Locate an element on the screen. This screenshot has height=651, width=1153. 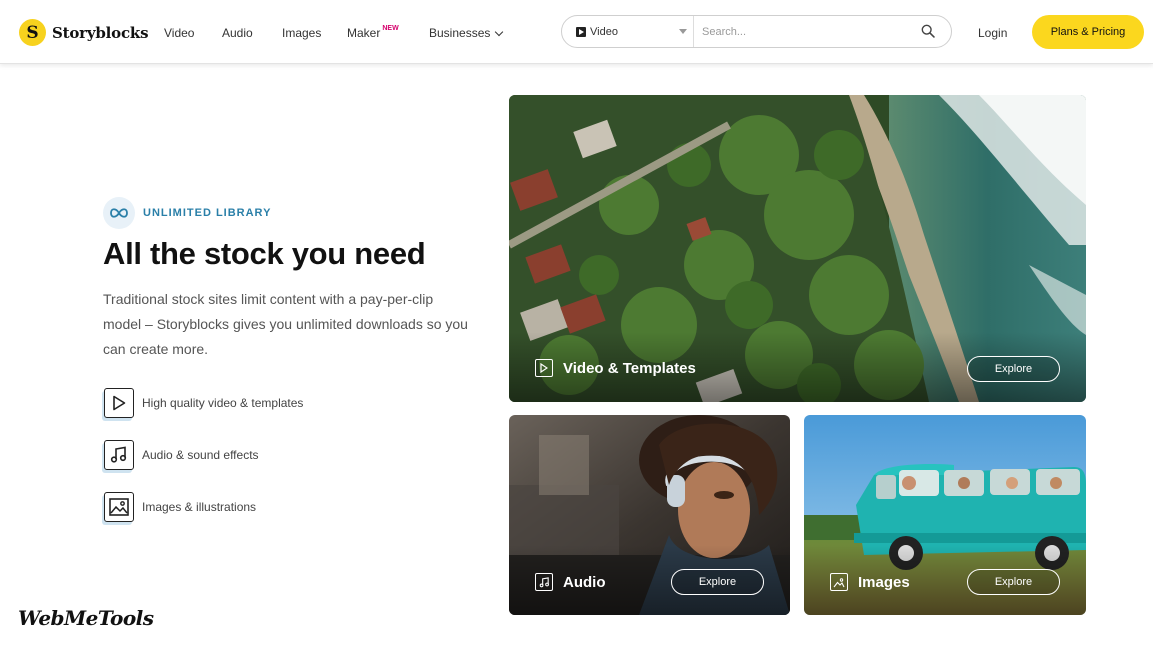
feature-images-label: Images & illustrations is located at coordinates (199, 507).